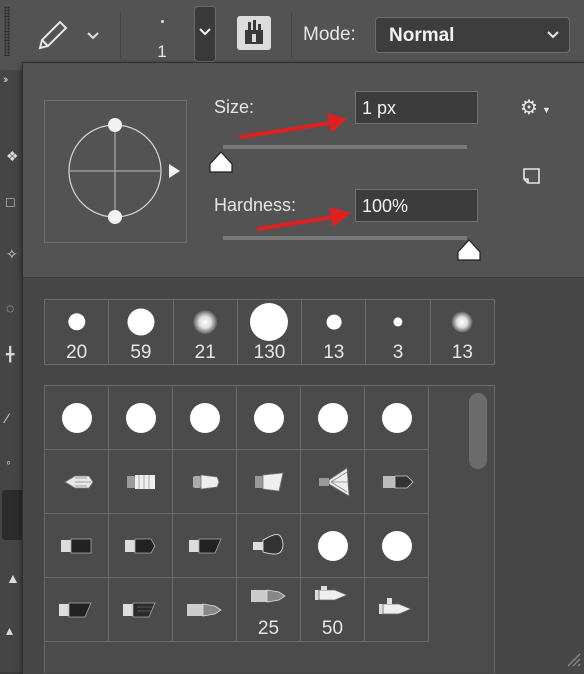 Image resolution: width=584 pixels, height=674 pixels. Describe the element at coordinates (329, 34) in the screenshot. I see `mode-label: Mode:` at that location.